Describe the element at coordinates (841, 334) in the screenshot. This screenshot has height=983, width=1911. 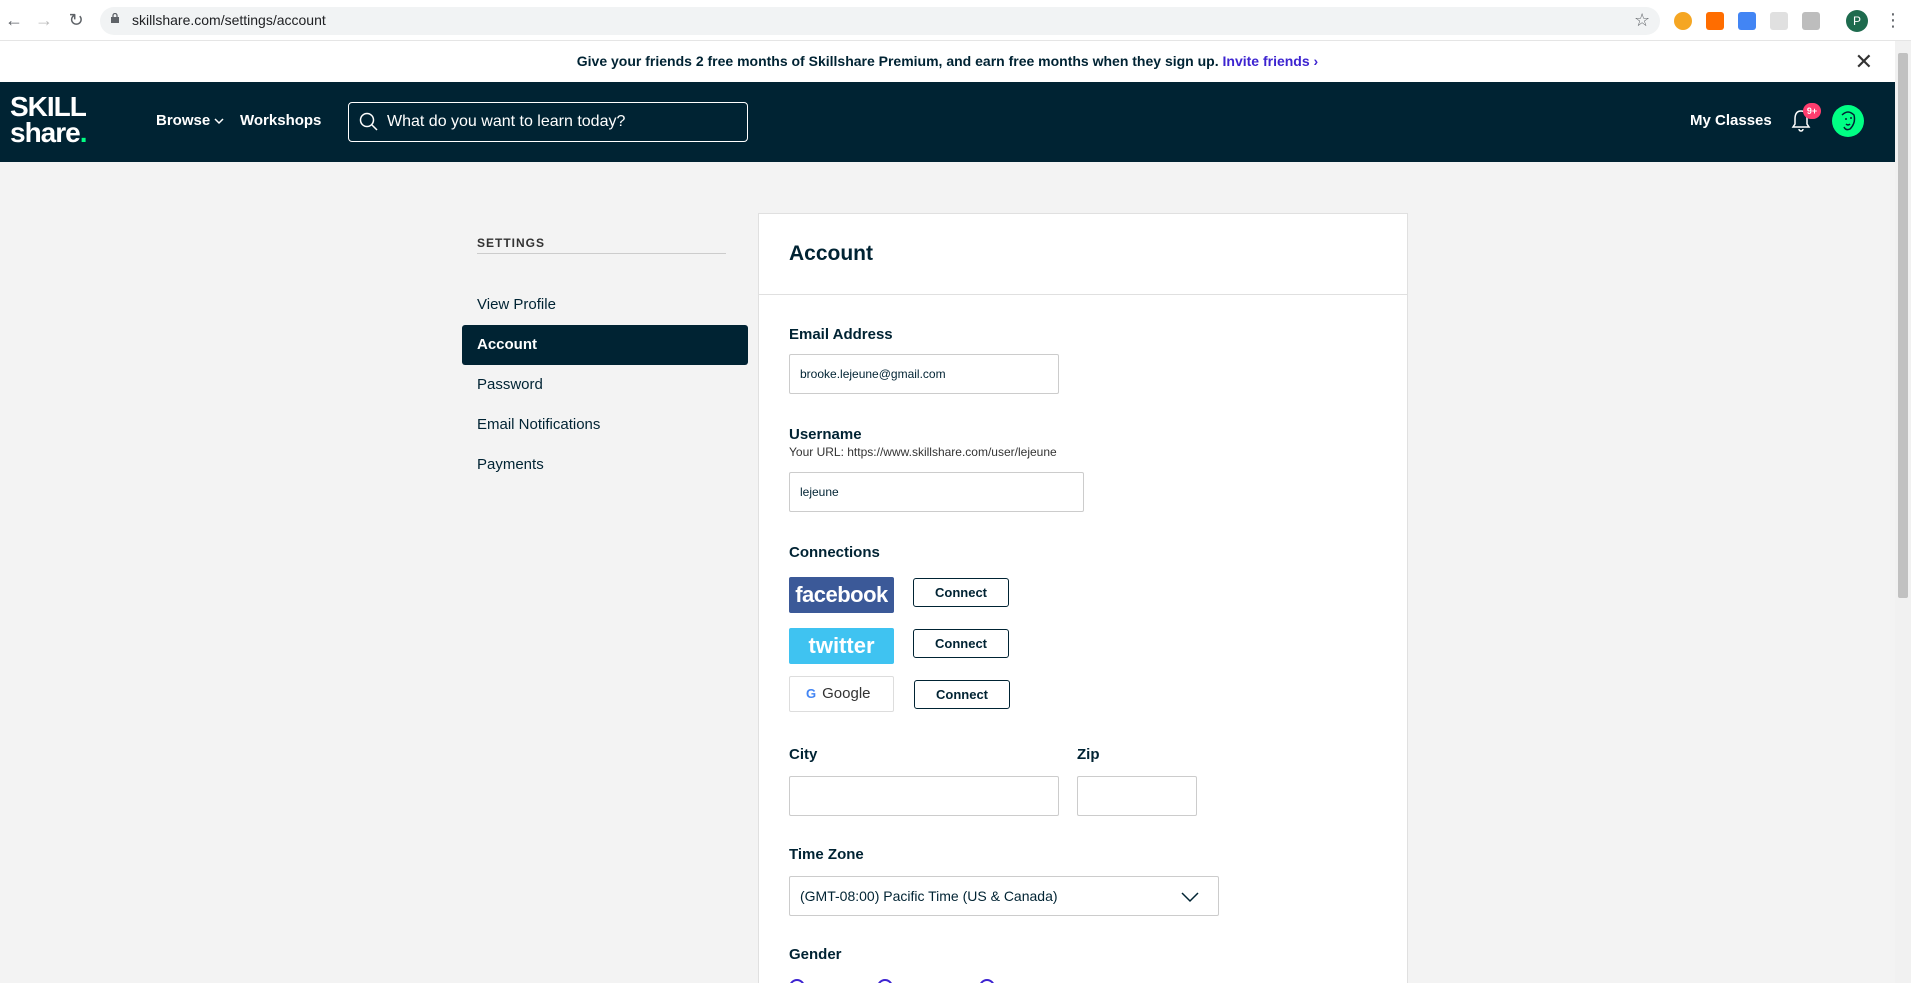
I see `email-label: Email Address` at that location.